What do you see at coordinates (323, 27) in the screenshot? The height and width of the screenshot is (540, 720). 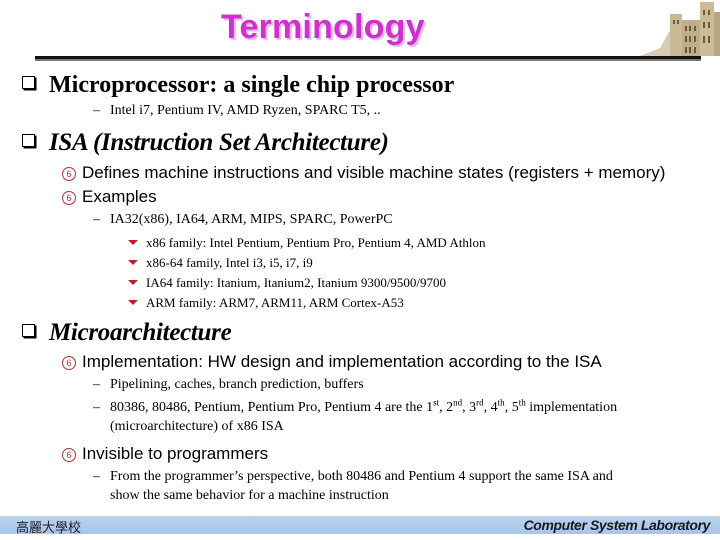 I see `slide-title: Terminology` at bounding box center [323, 27].